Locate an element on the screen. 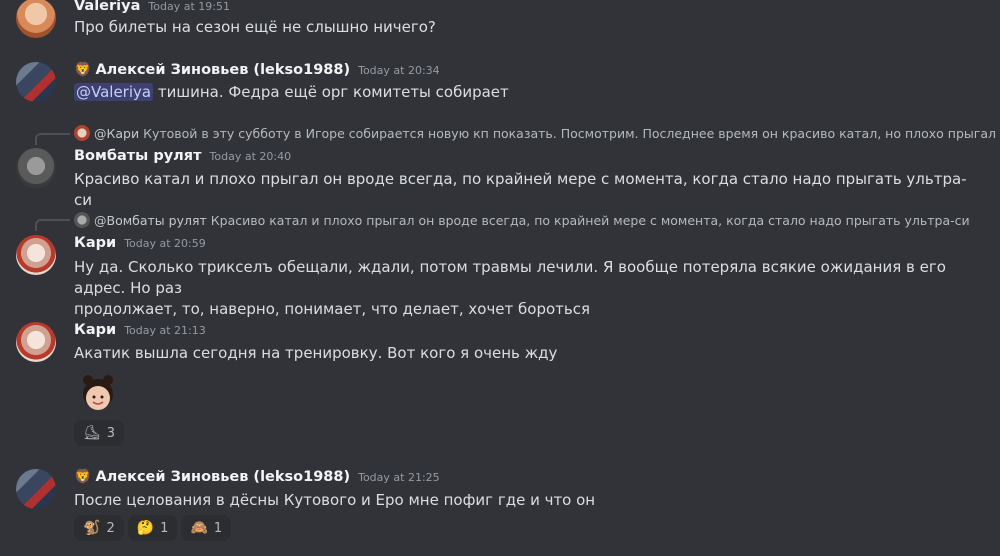  reply-author: @Вомбаты рулят is located at coordinates (150, 220).